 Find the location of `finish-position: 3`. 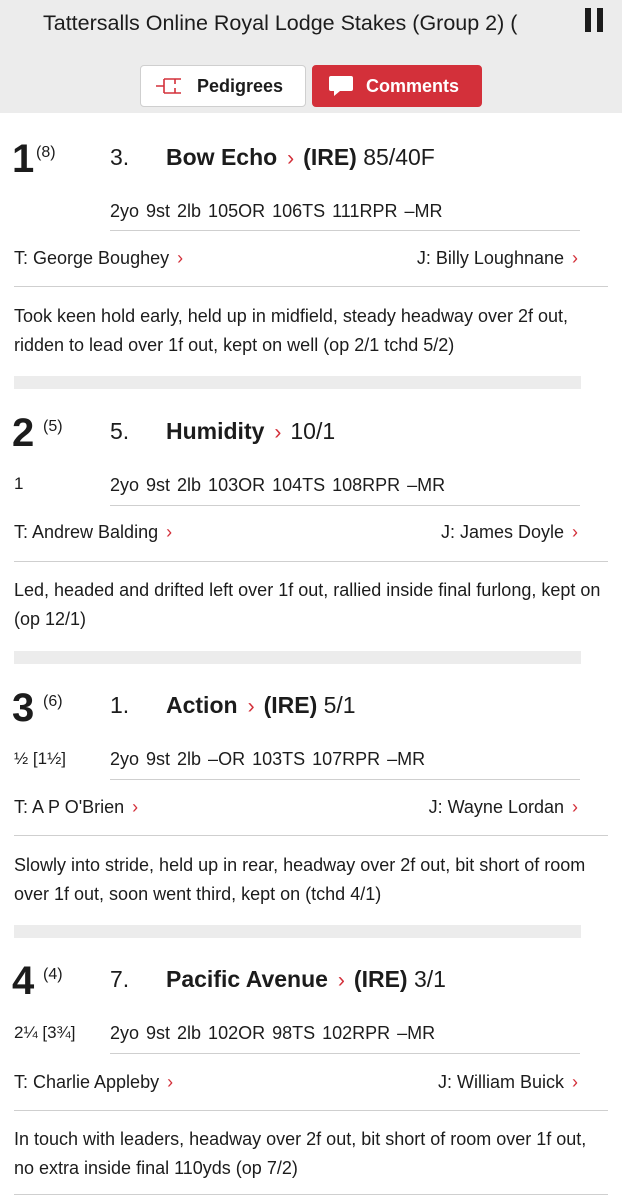

finish-position: 3 is located at coordinates (23, 708).